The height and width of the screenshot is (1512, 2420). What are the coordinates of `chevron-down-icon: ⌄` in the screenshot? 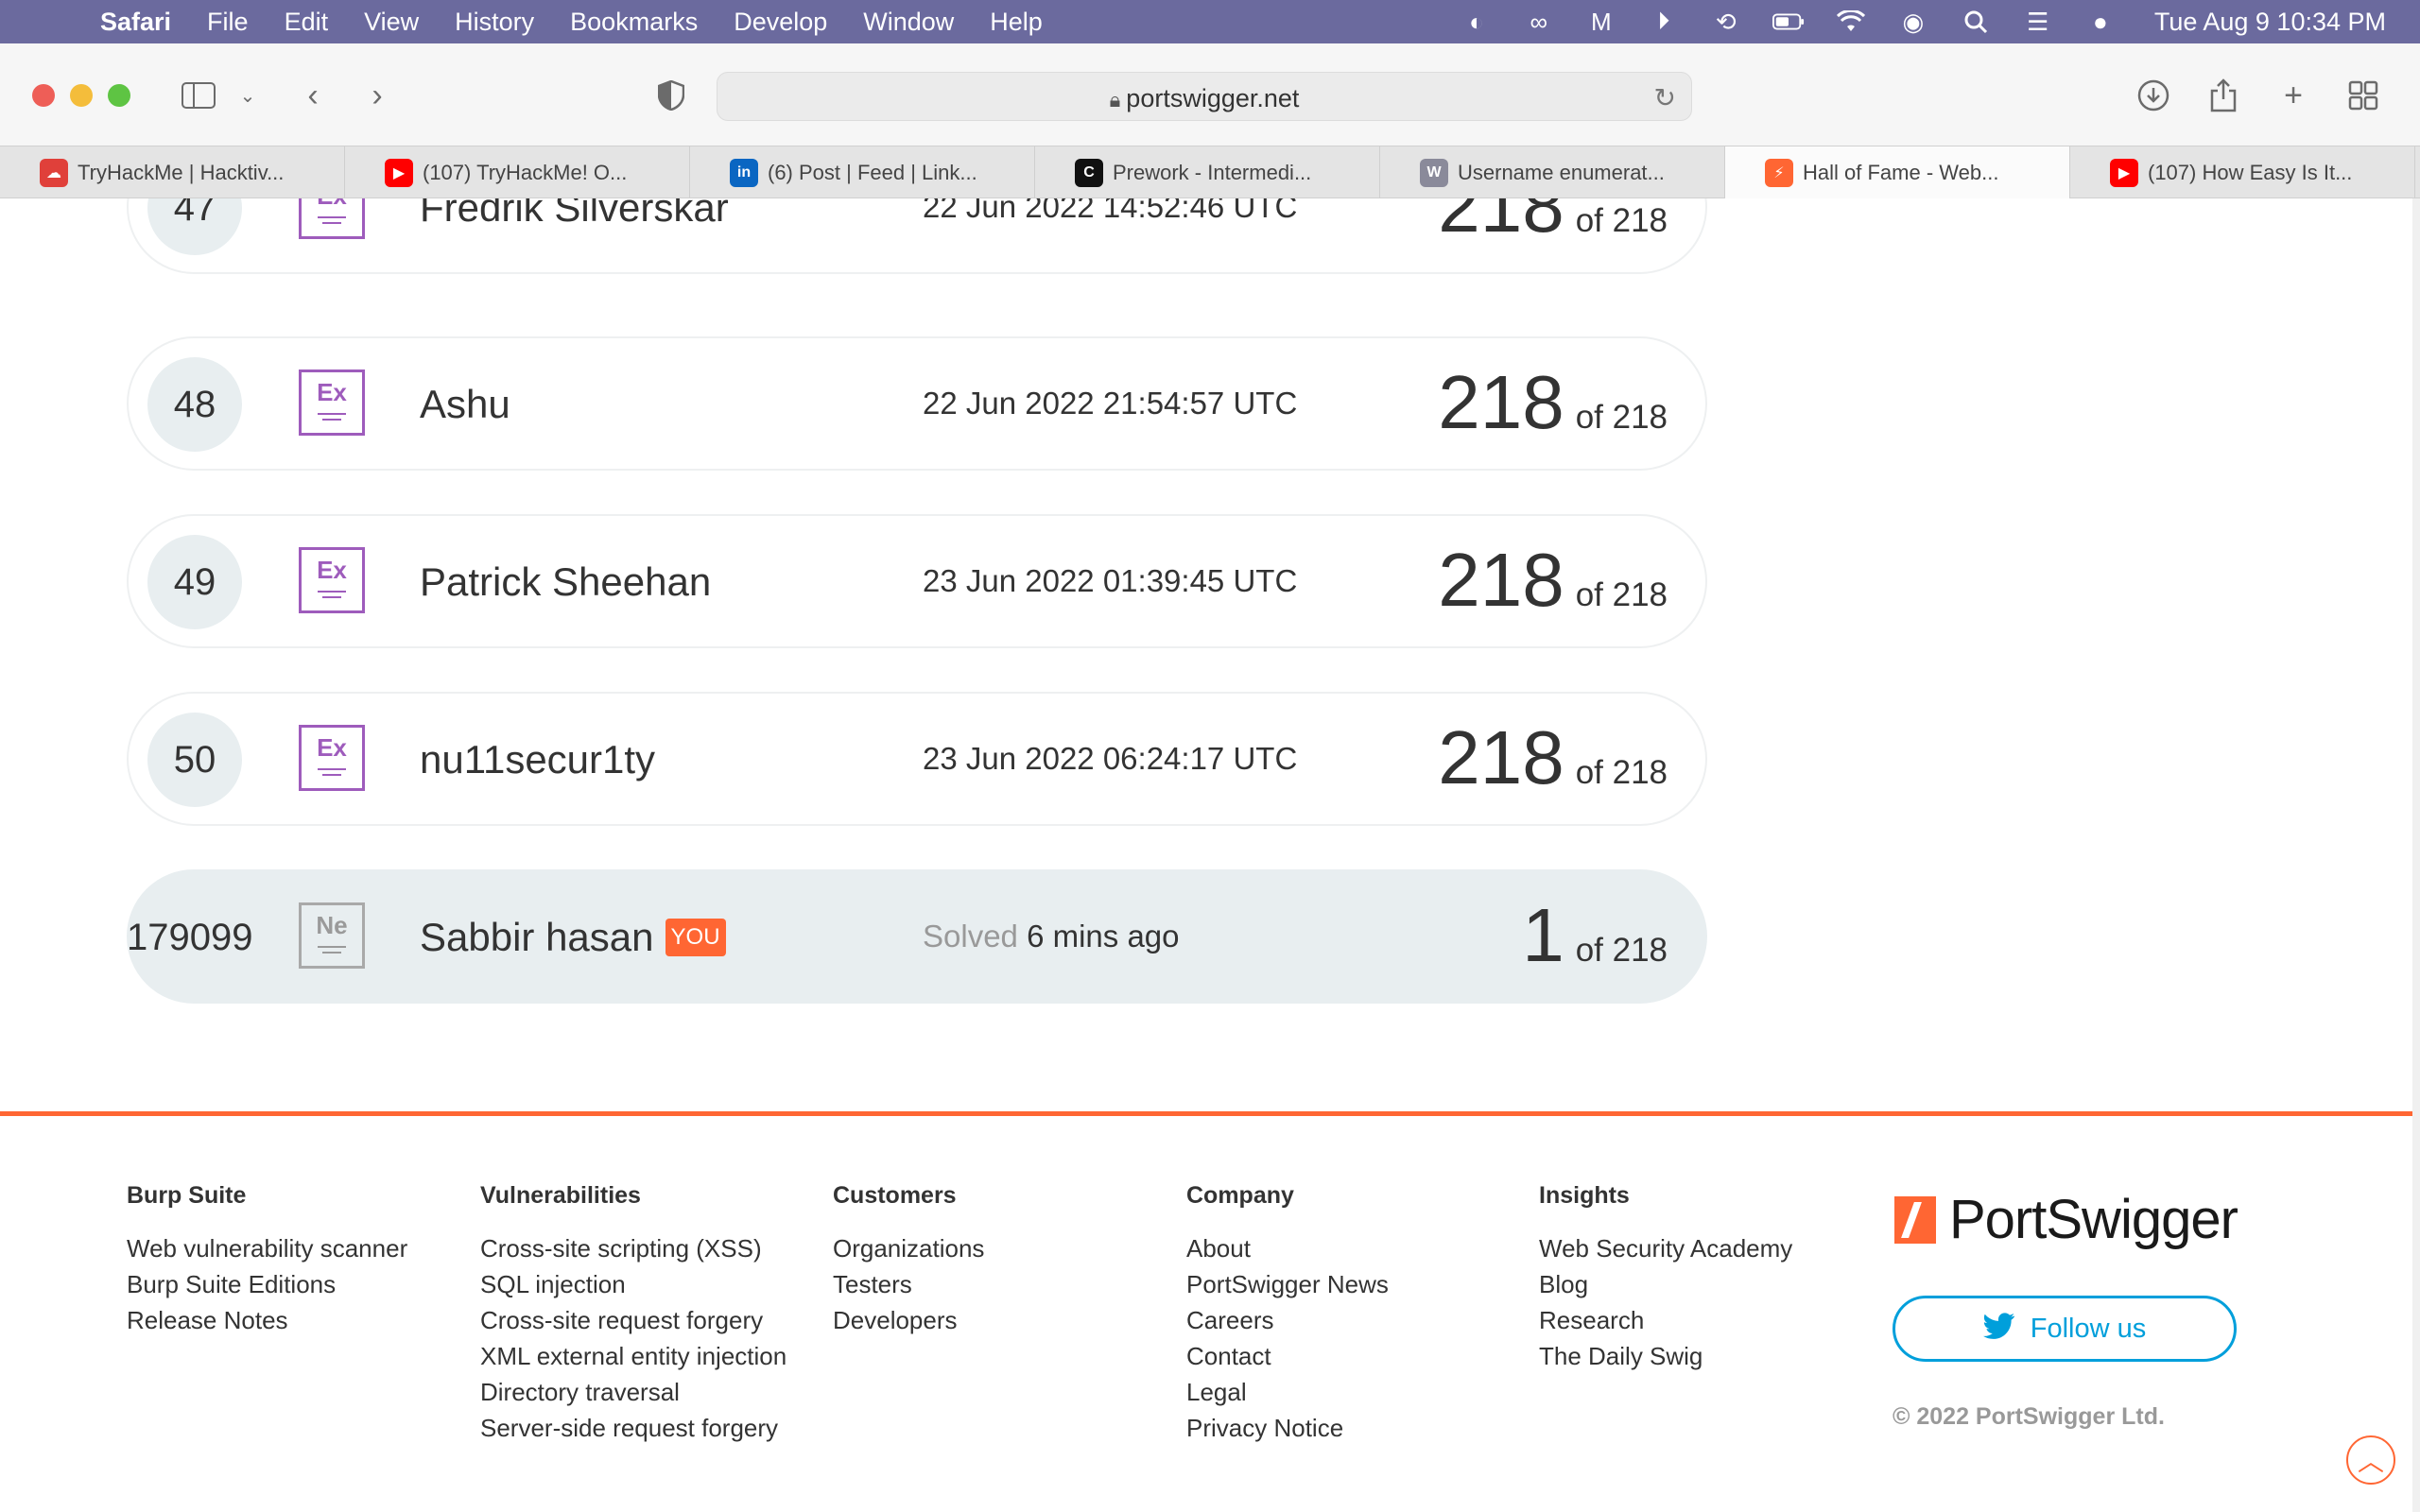 It's located at (247, 95).